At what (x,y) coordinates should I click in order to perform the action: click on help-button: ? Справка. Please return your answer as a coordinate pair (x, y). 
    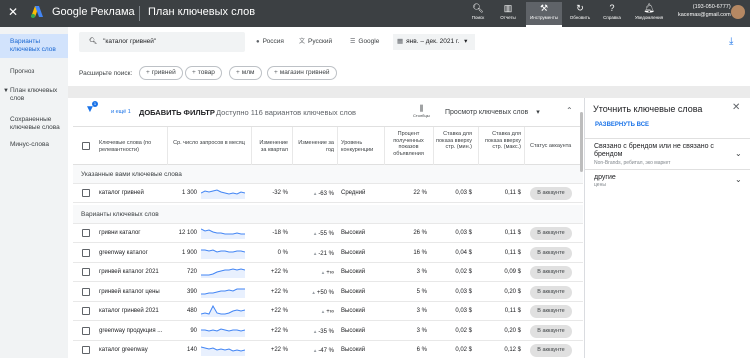
    Looking at the image, I should click on (612, 13).